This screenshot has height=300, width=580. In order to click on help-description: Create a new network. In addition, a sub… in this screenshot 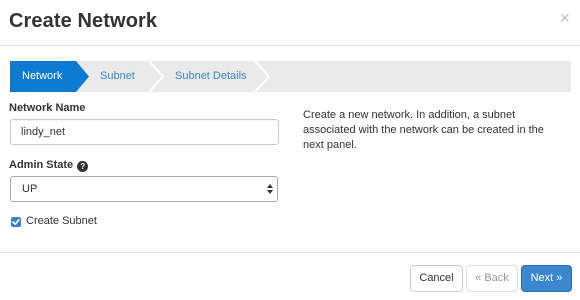, I will do `click(423, 130)`.